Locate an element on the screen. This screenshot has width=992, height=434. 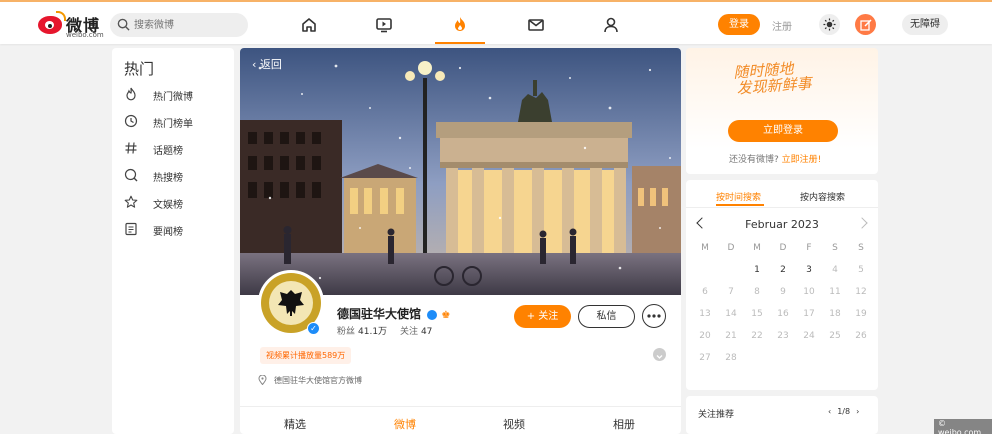
profile-stats: 粉丝 41.1万 关注 47 is located at coordinates (389, 330).